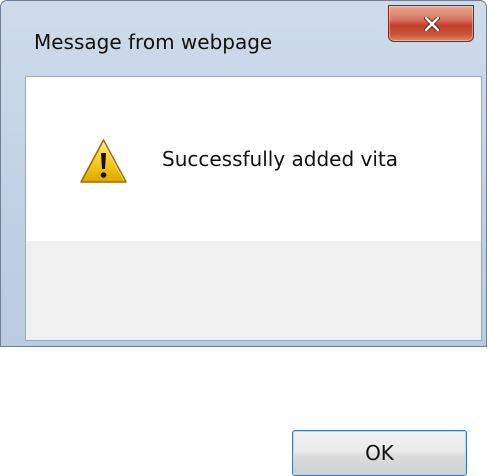  I want to click on dialog-title: Message from webpage, so click(153, 42).